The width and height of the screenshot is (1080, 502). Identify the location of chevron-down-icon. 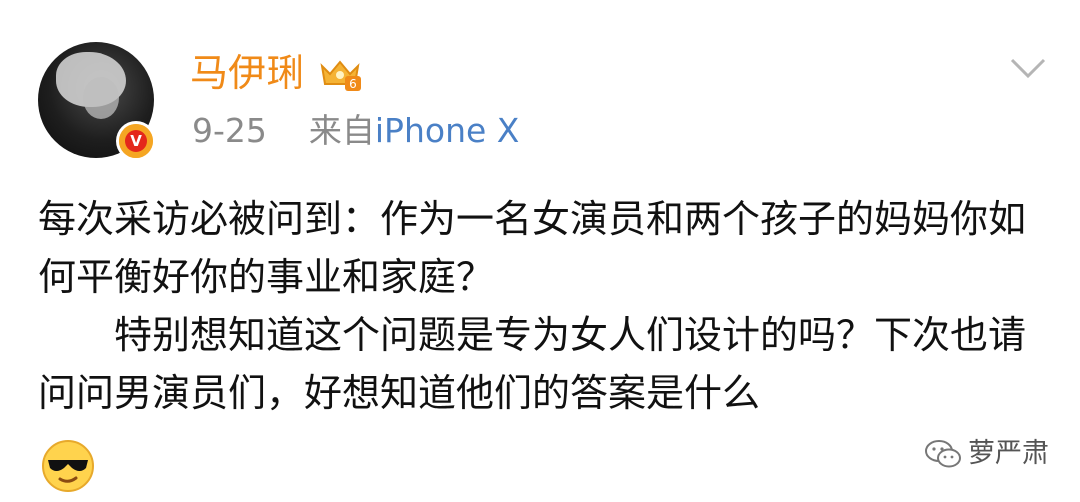
(1028, 68).